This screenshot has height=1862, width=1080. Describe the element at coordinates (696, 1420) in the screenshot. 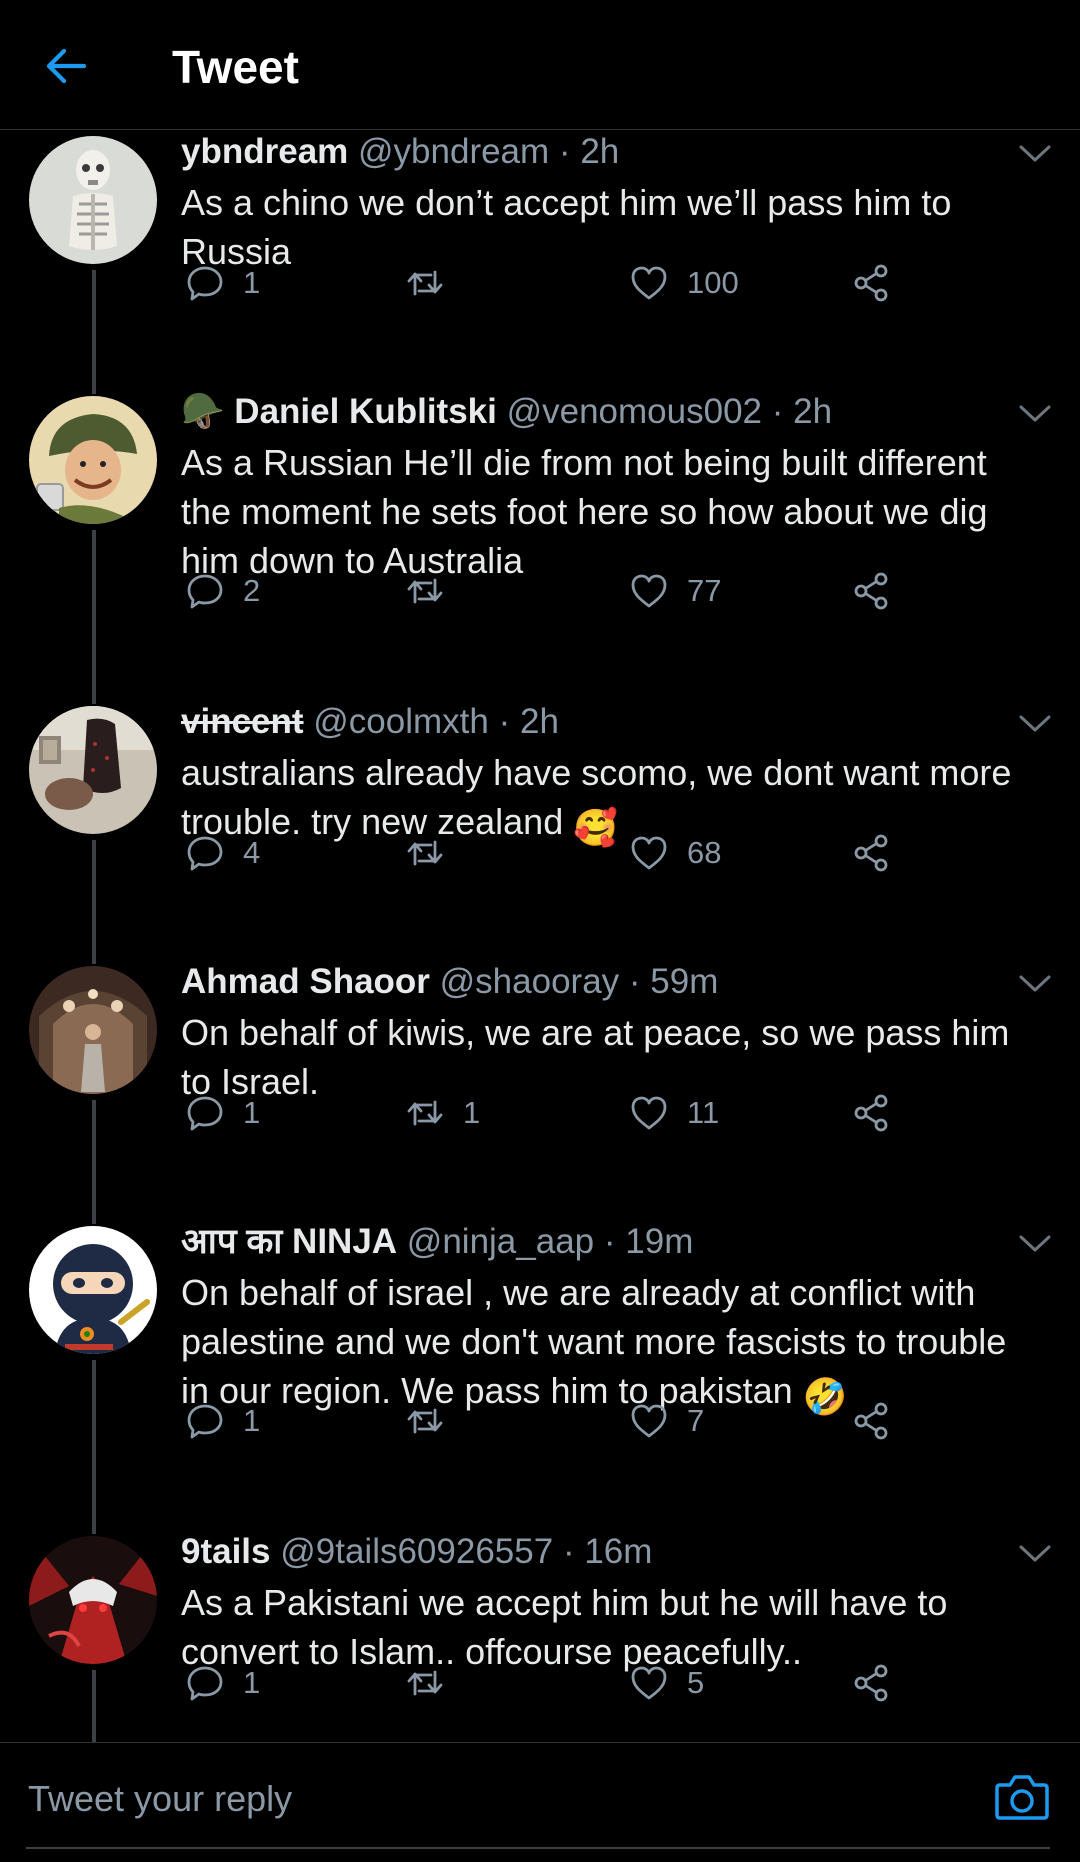

I see `like-count: 7` at that location.